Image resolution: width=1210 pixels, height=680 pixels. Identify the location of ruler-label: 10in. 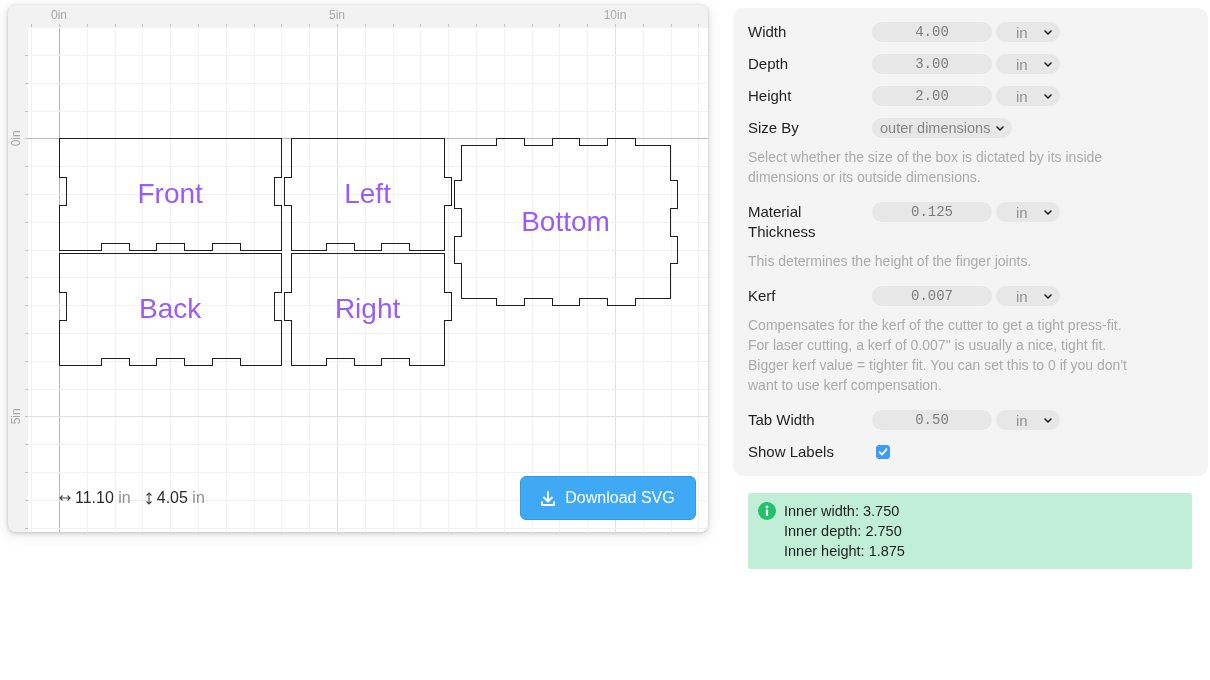
(615, 15).